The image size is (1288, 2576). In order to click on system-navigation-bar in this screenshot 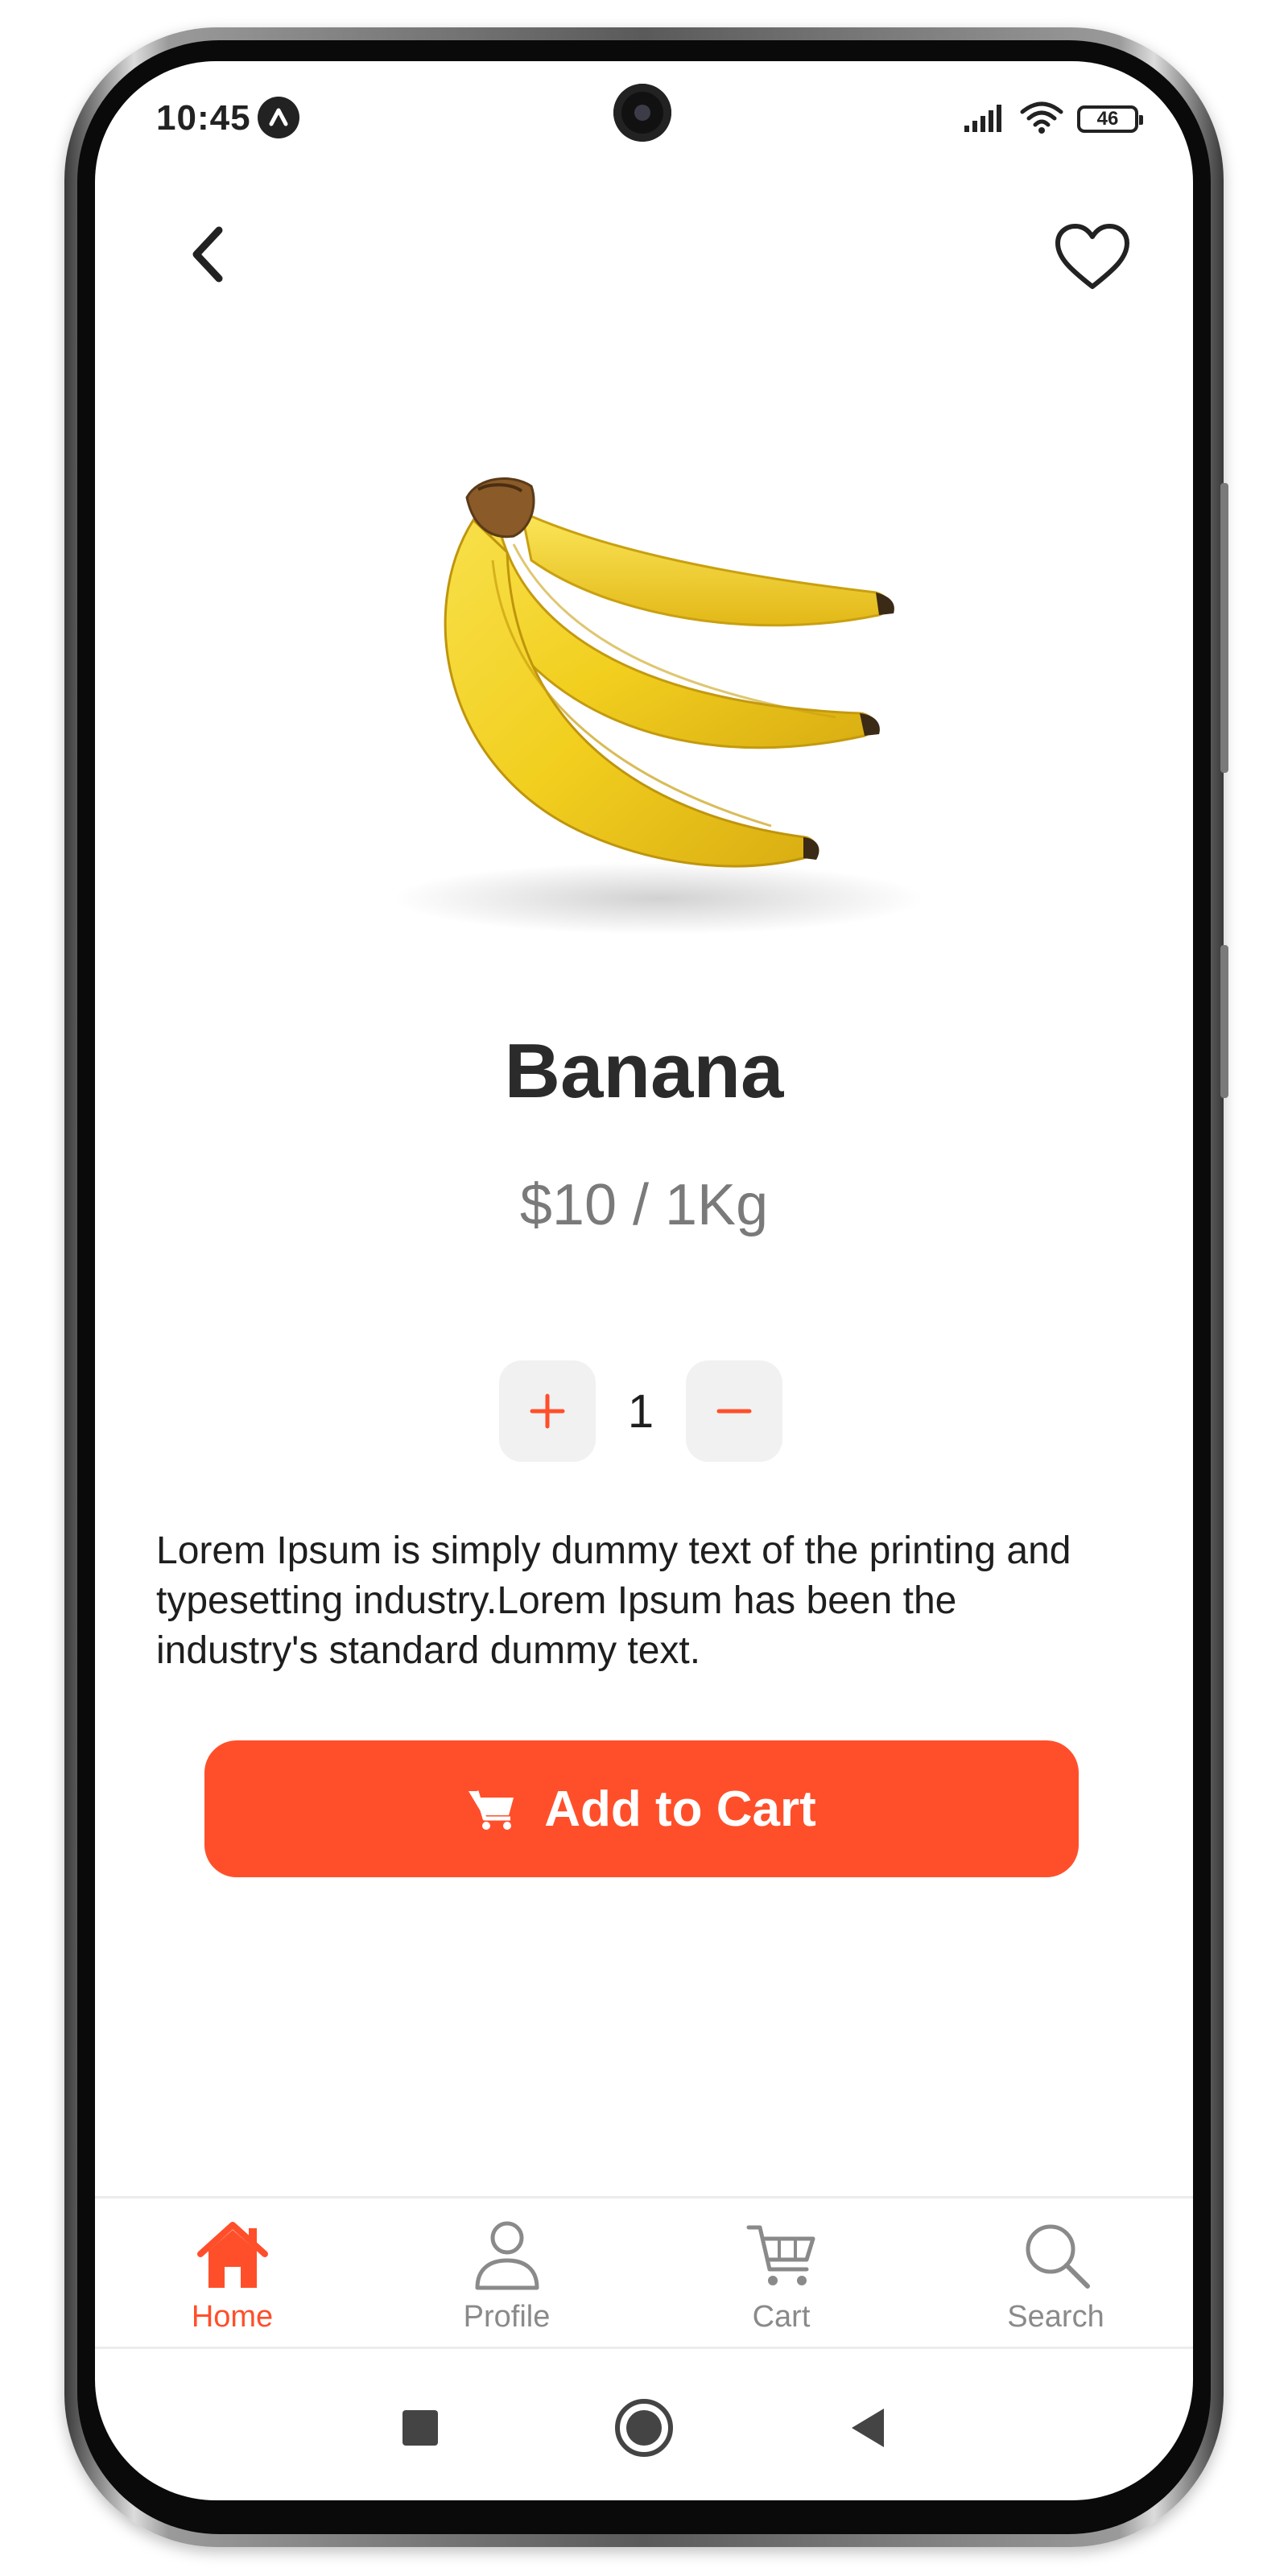, I will do `click(644, 2427)`.